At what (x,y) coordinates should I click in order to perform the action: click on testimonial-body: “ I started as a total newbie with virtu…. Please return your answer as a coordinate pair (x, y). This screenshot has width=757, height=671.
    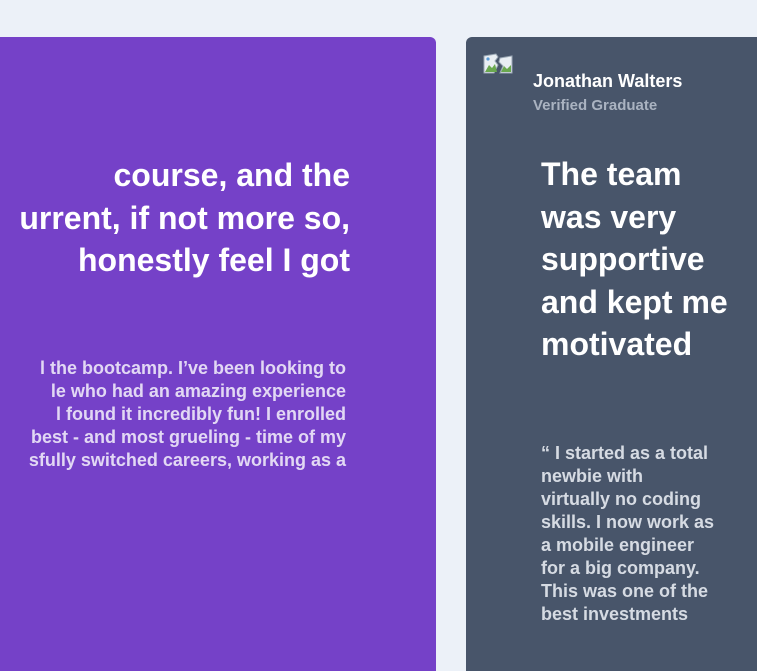
    Looking at the image, I should click on (628, 533).